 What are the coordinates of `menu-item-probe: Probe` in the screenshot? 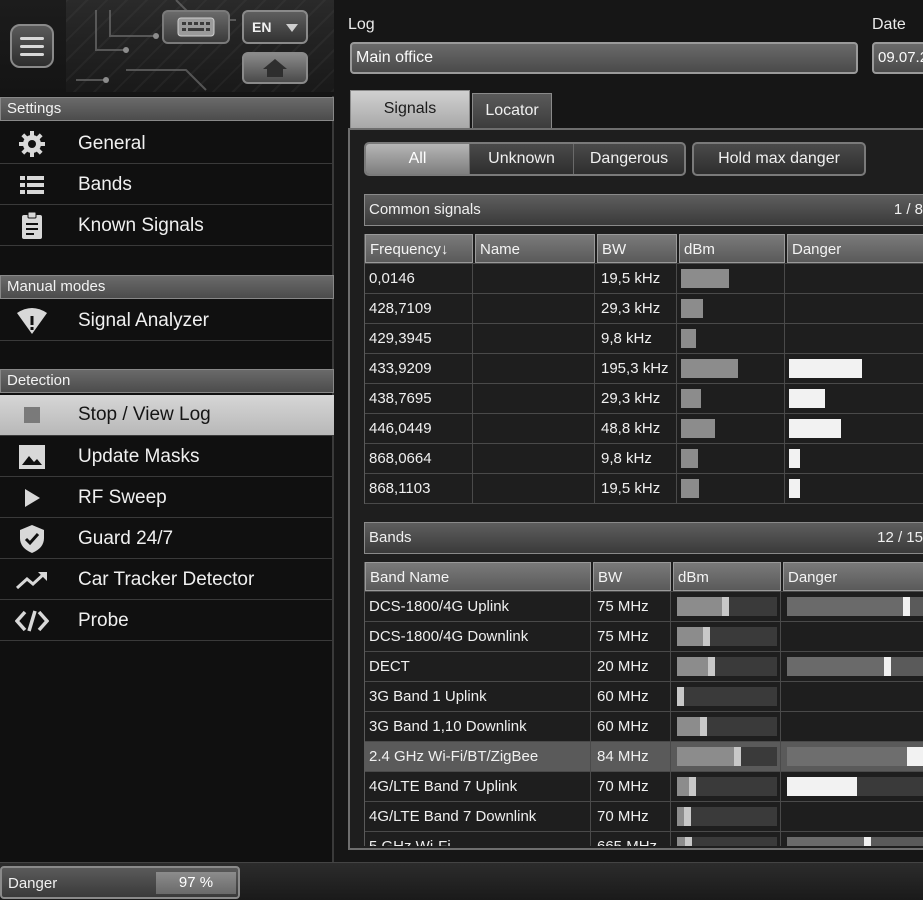 It's located at (167, 621).